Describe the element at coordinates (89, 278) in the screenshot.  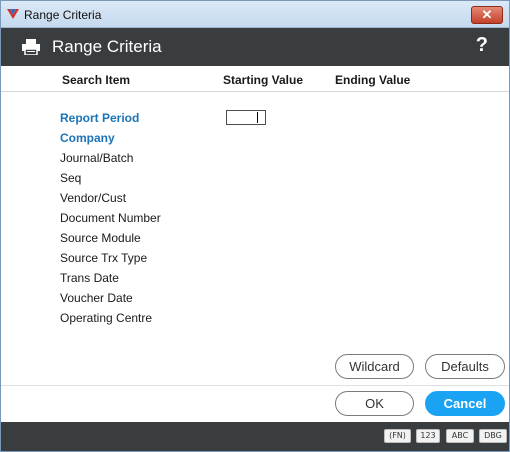
I see `search-item-trans-date: Trans Date` at that location.